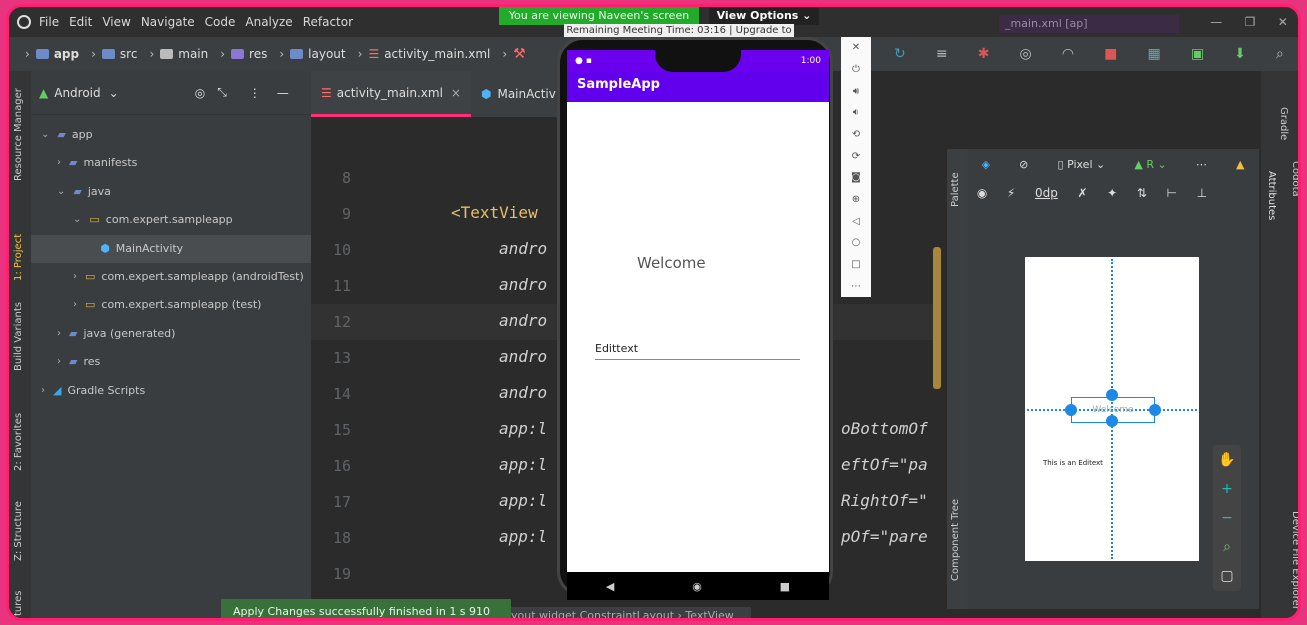 This screenshot has height=625, width=1307. What do you see at coordinates (610, 586) in the screenshot?
I see `back-icon: ◀` at bounding box center [610, 586].